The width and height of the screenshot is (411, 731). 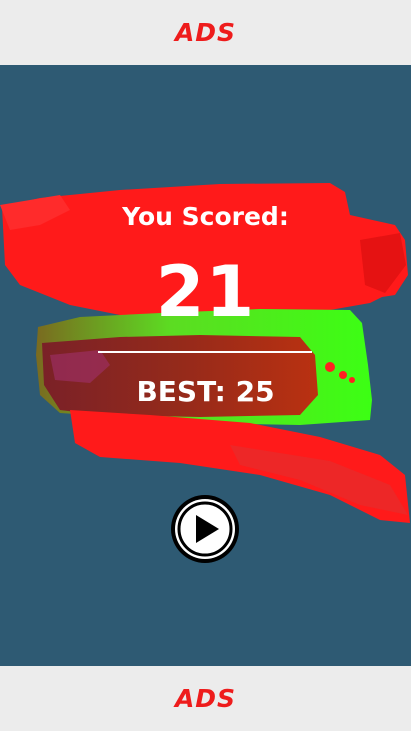 What do you see at coordinates (205, 391) in the screenshot?
I see `best-score: BEST: 25` at bounding box center [205, 391].